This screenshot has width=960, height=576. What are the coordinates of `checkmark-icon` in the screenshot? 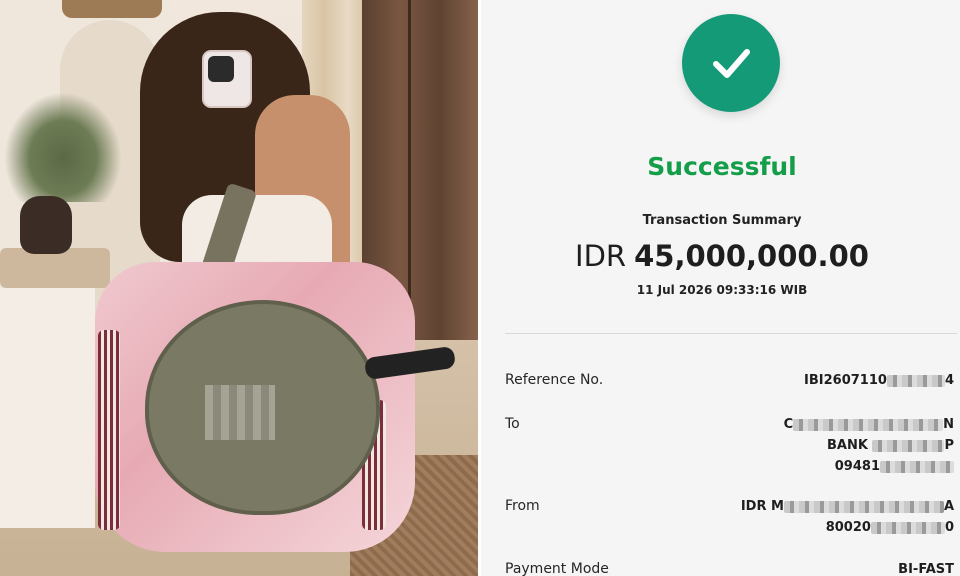 It's located at (731, 63).